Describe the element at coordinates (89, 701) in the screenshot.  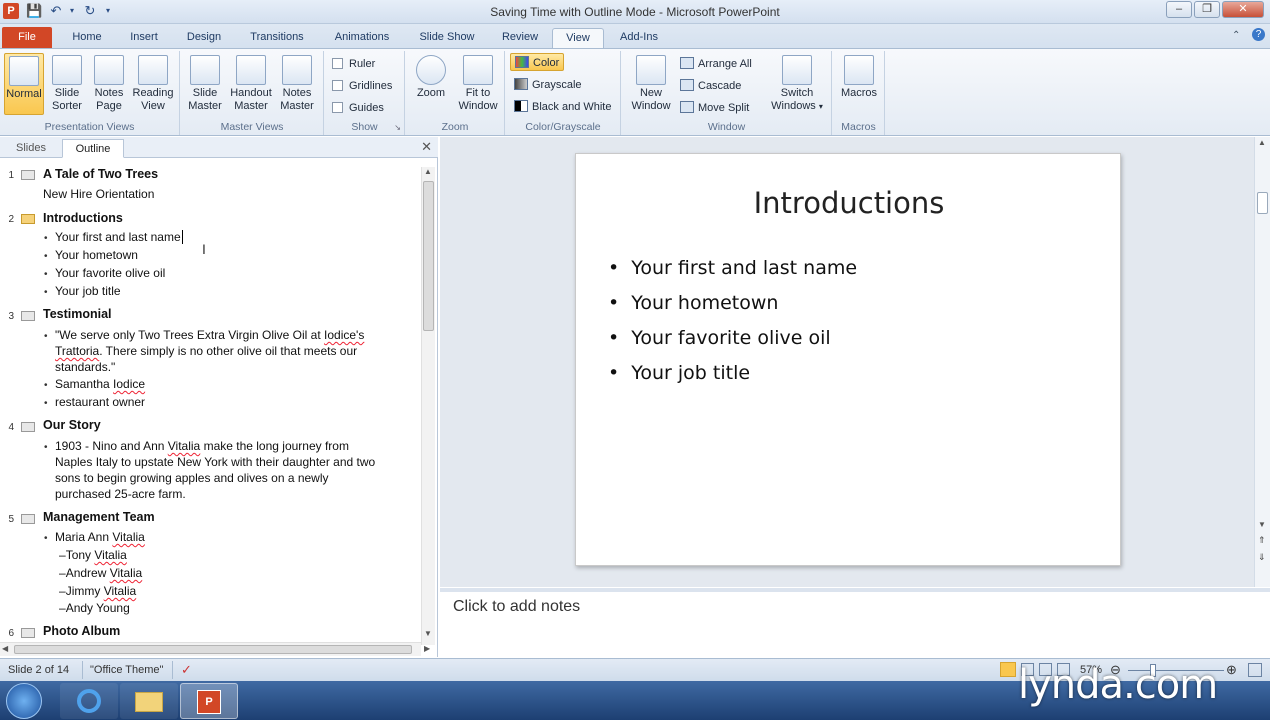
I see `internet-explorer-icon` at that location.